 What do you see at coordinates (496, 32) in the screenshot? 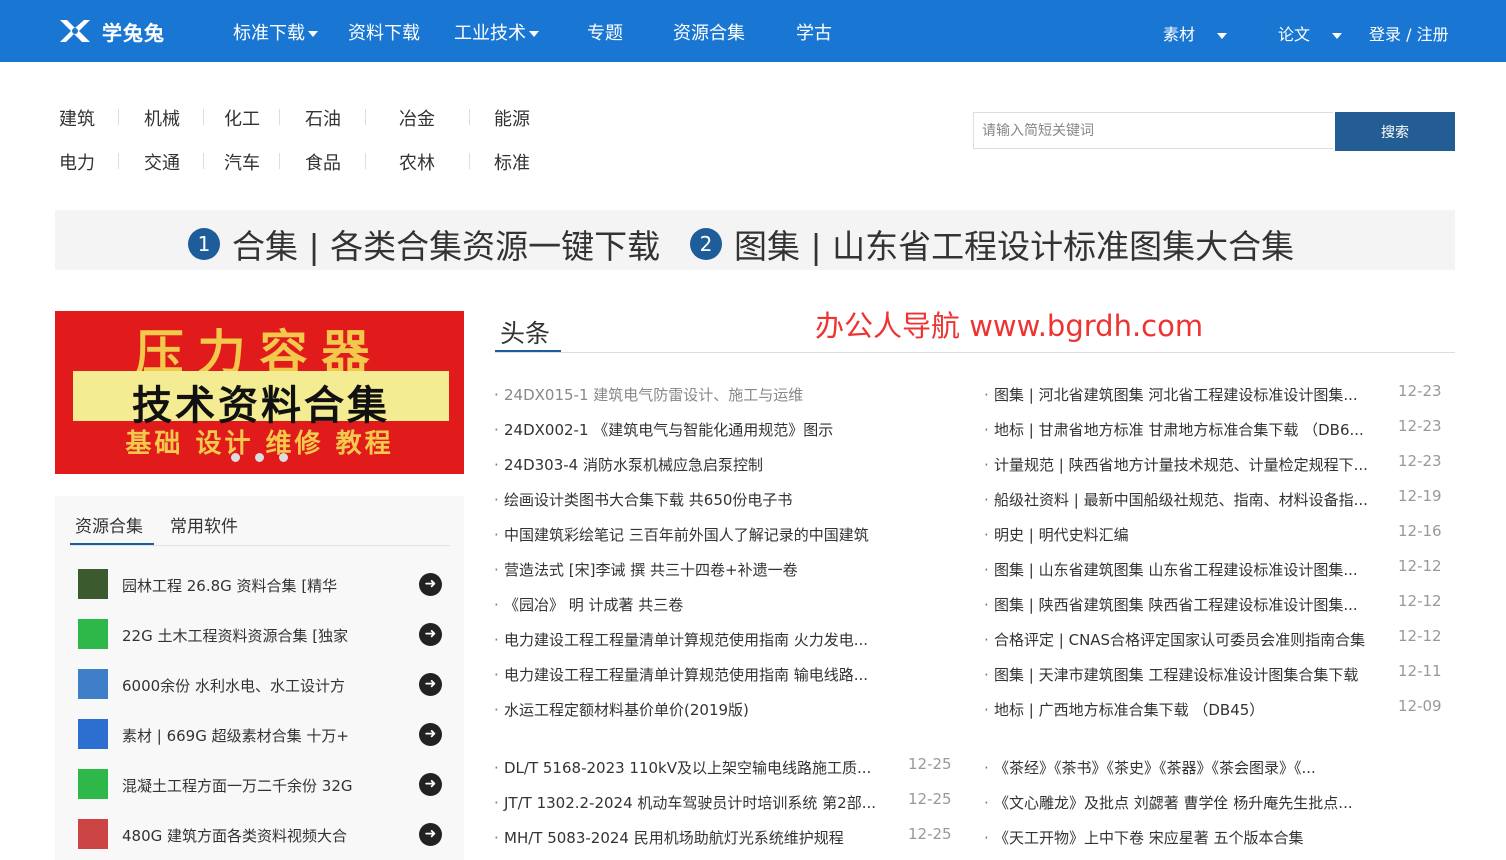
I see `nav-industrial-tech: 工业技术` at bounding box center [496, 32].